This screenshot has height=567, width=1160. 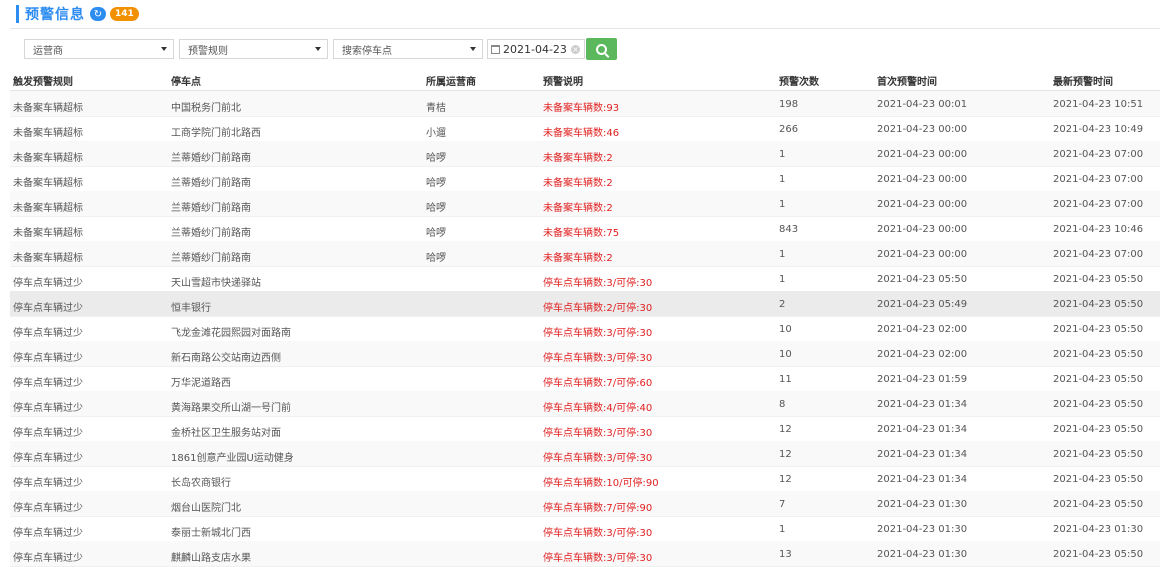 I want to click on panel-header: 预警信息 ↻ 141, so click(x=77, y=14).